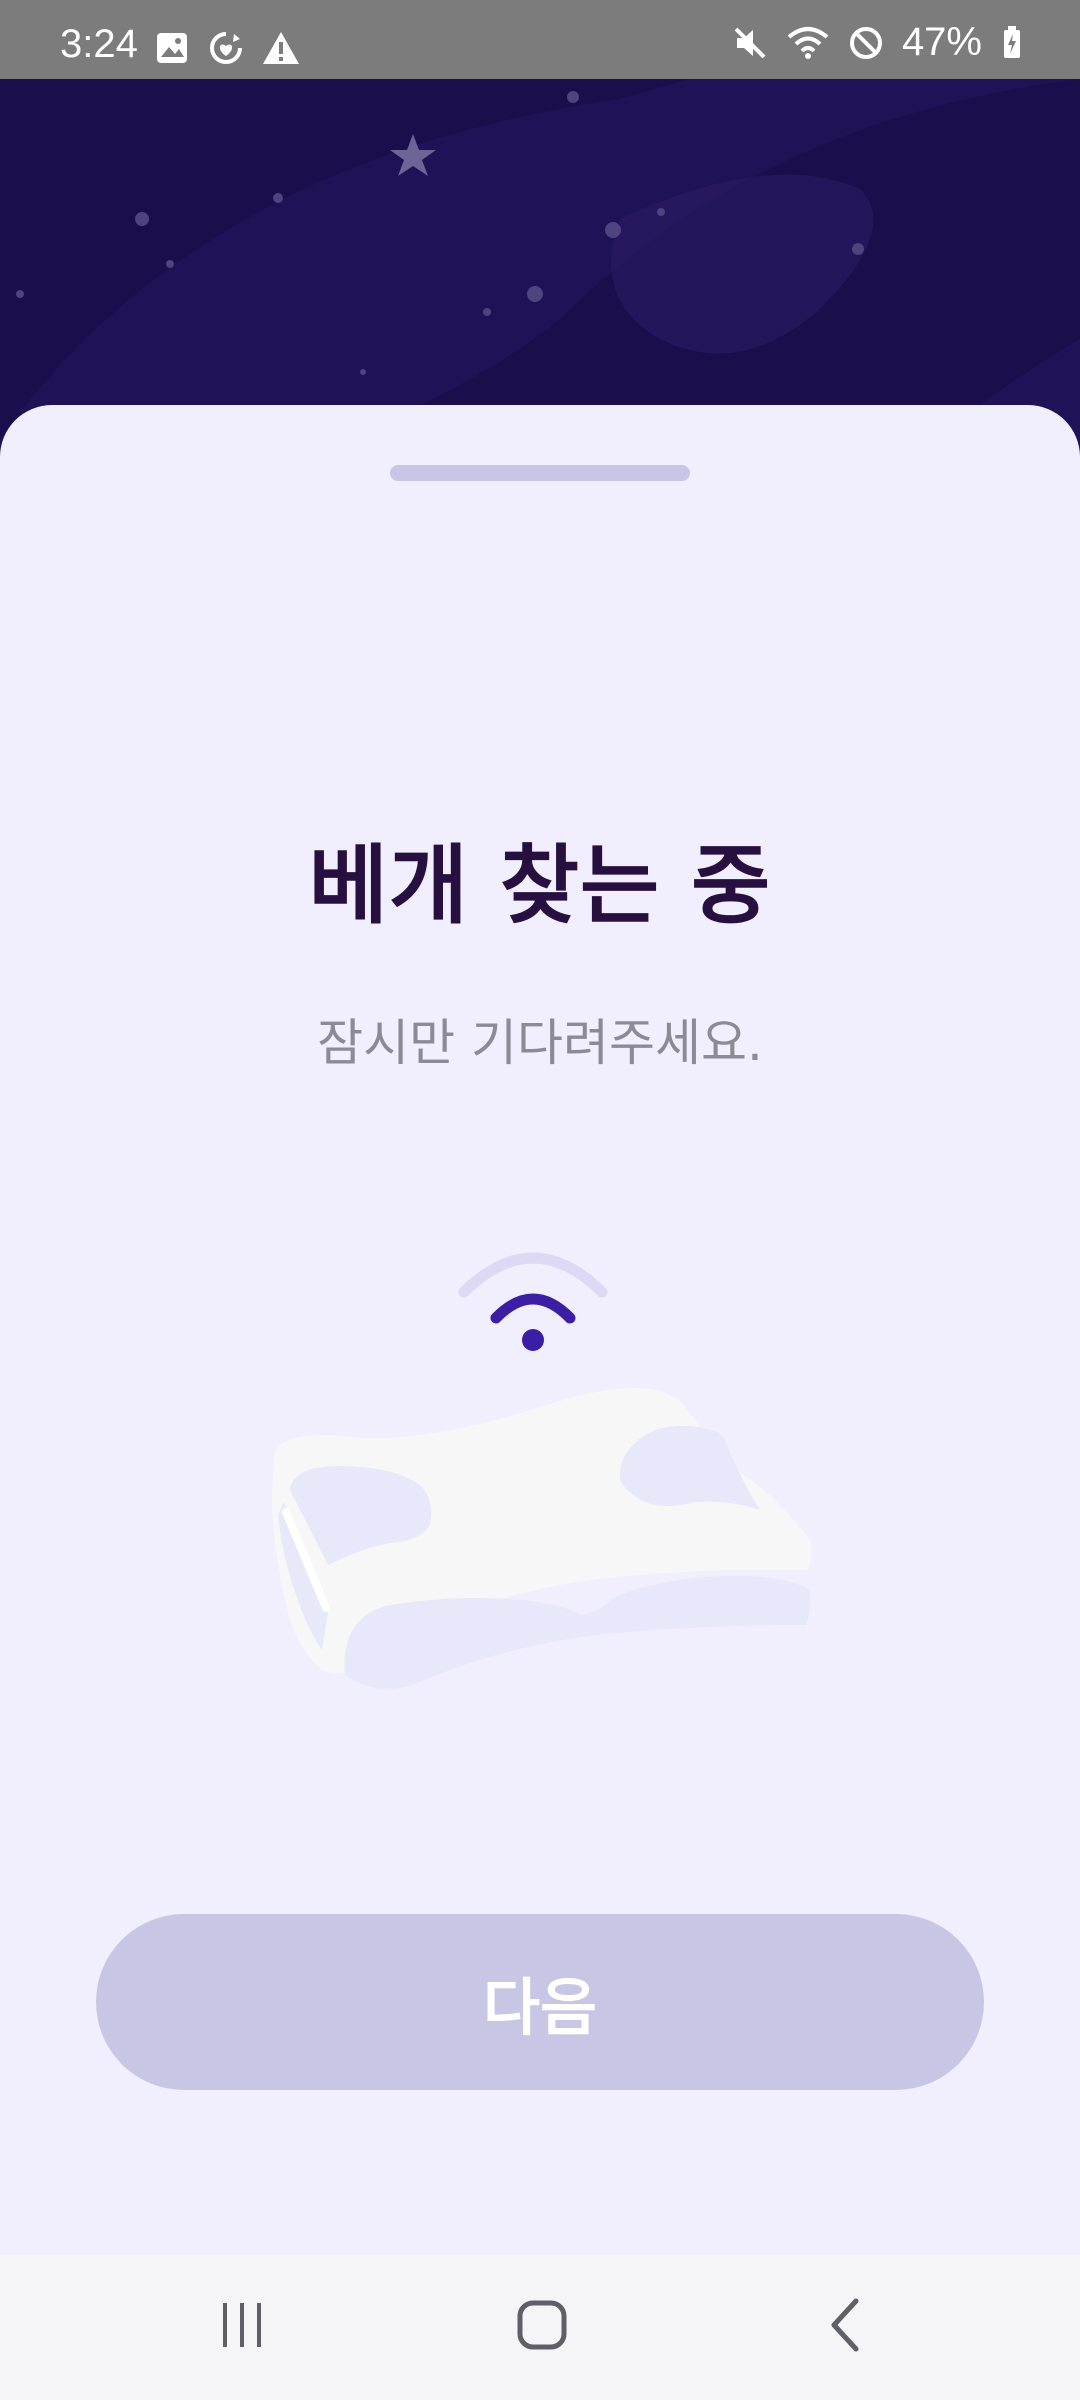 This screenshot has height=2400, width=1080. I want to click on sheet-drag-handle, so click(540, 473).